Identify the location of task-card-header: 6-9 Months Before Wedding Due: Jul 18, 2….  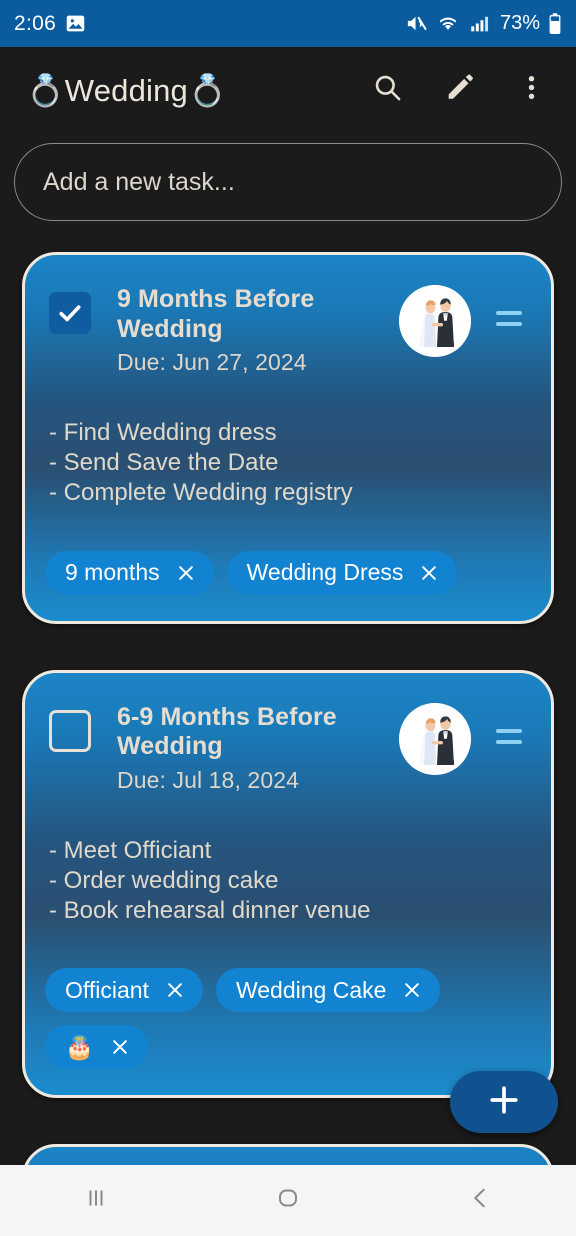
(288, 733).